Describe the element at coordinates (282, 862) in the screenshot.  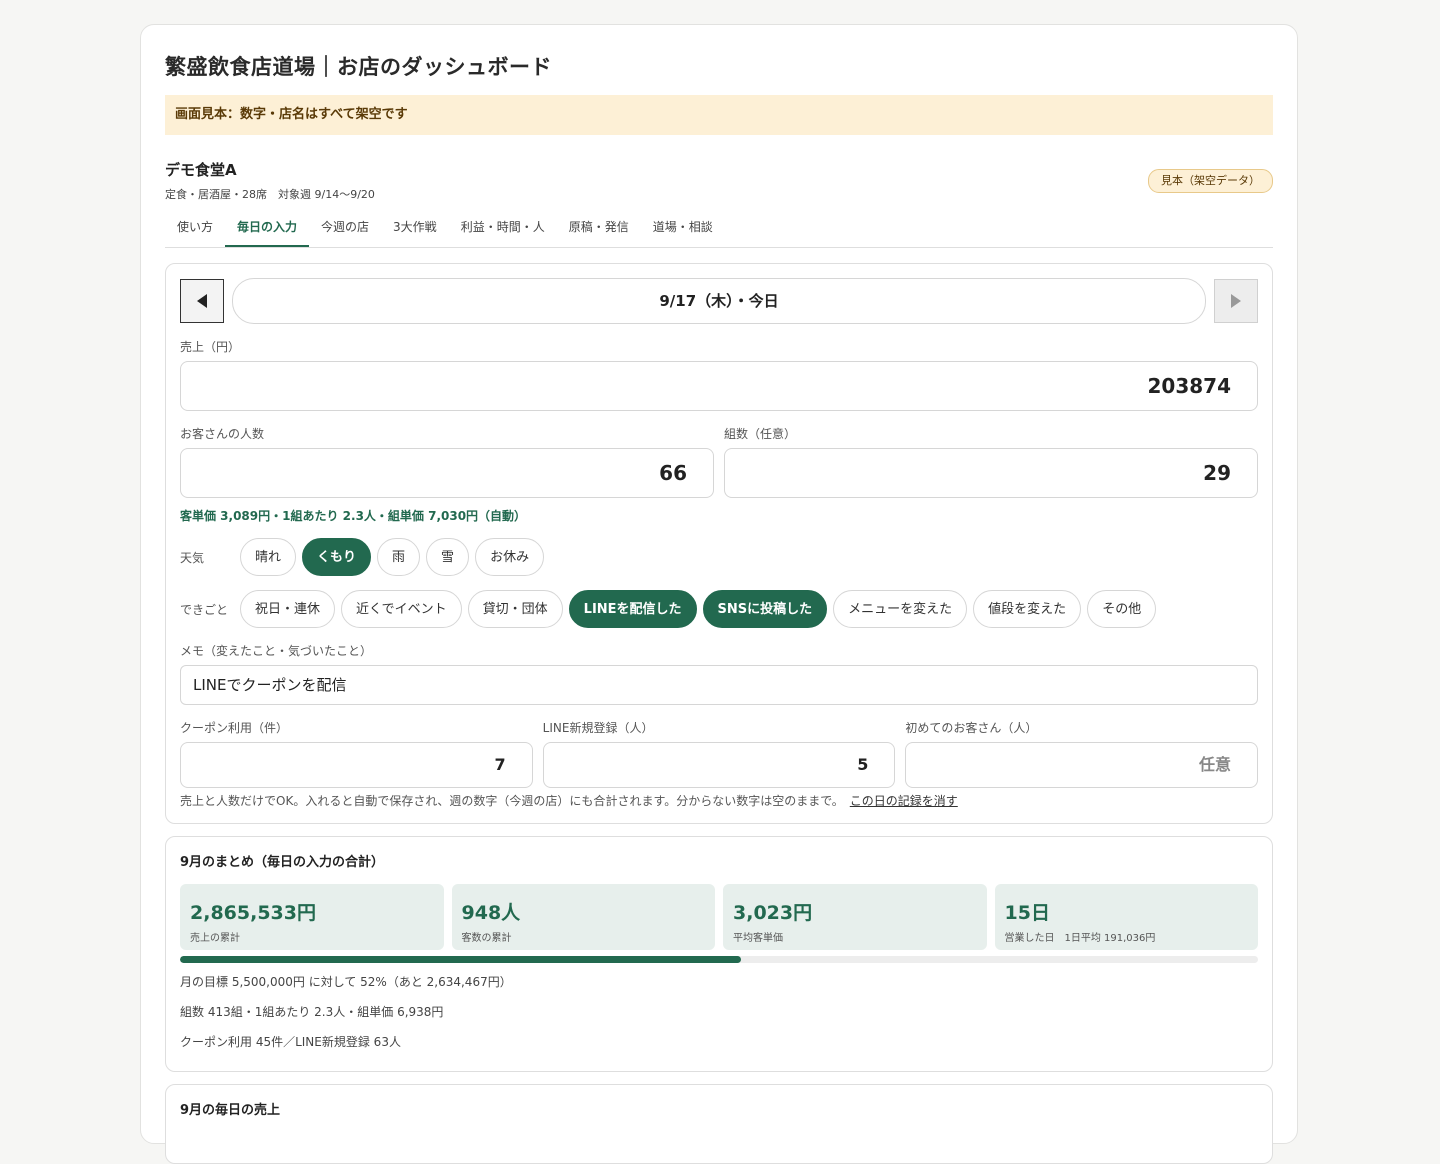
I see `summary-title: 9月のまとめ（毎日の入力の合計）` at that location.